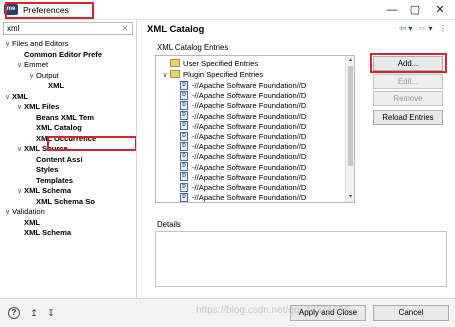  Describe the element at coordinates (408, 117) in the screenshot. I see `reload-entries-button: Reload Entries` at that location.